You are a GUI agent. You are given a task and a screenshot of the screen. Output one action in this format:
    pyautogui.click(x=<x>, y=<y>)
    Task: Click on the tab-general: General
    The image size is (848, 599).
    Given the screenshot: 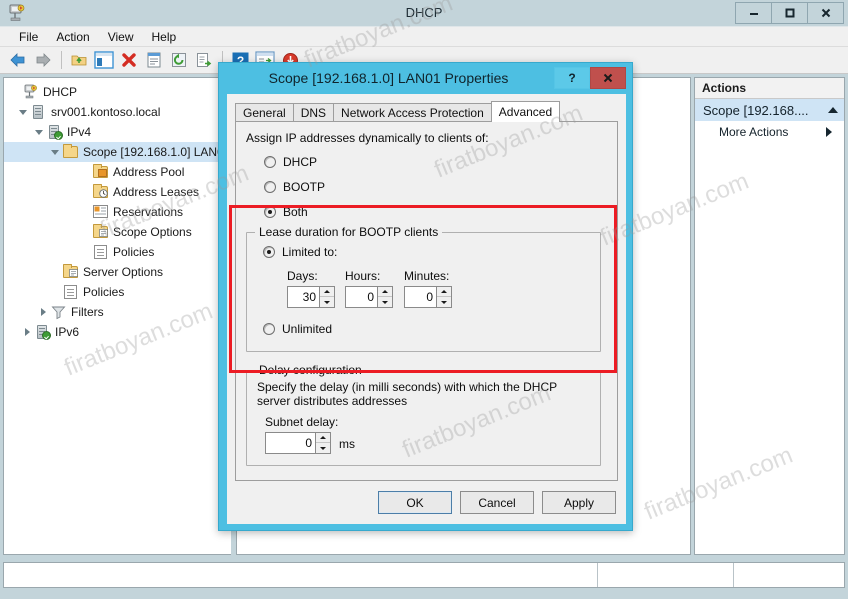 What is the action you would take?
    pyautogui.click(x=264, y=112)
    